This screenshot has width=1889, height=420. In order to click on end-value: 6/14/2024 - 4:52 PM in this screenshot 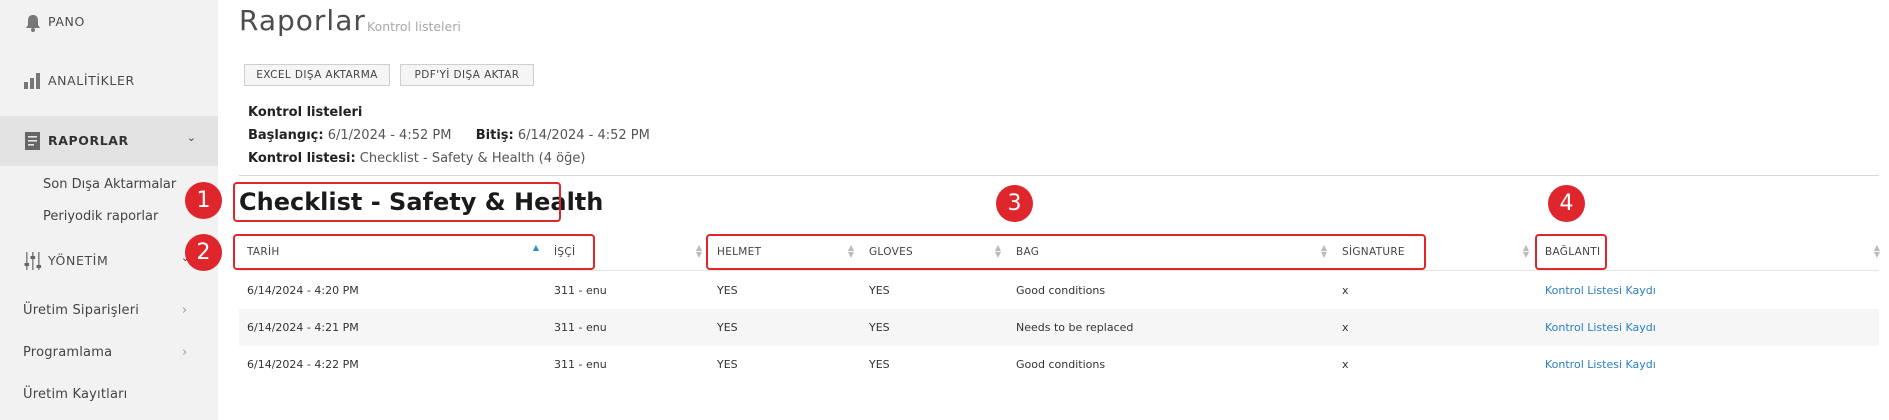, I will do `click(583, 135)`.